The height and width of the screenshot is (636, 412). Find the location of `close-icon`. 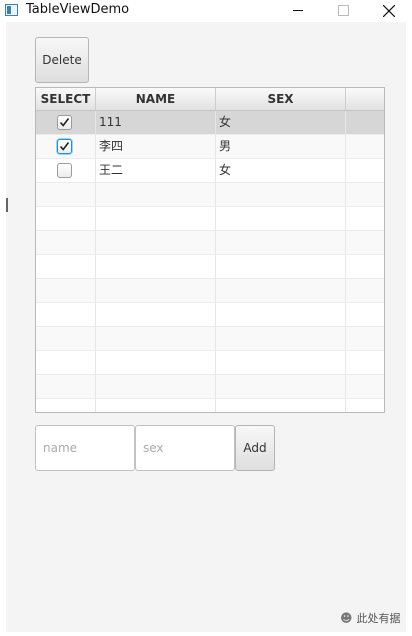

close-icon is located at coordinates (389, 11).